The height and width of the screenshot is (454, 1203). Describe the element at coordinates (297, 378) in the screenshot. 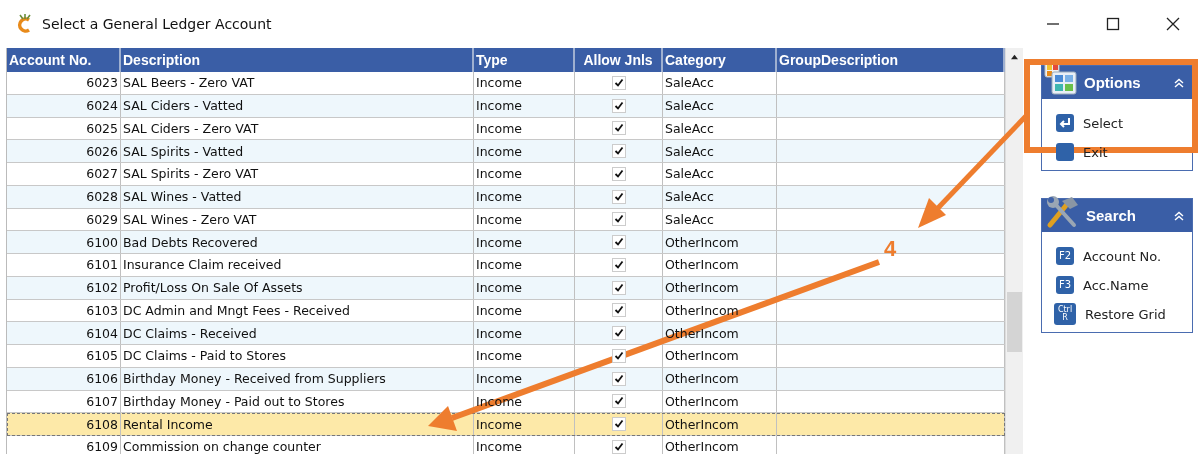

I see `table-cell: Birthday Money - Received from Suppliers` at that location.